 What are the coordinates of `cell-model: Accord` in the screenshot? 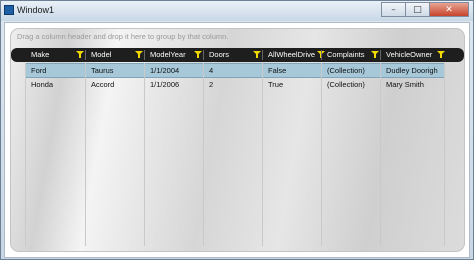 It's located at (103, 84).